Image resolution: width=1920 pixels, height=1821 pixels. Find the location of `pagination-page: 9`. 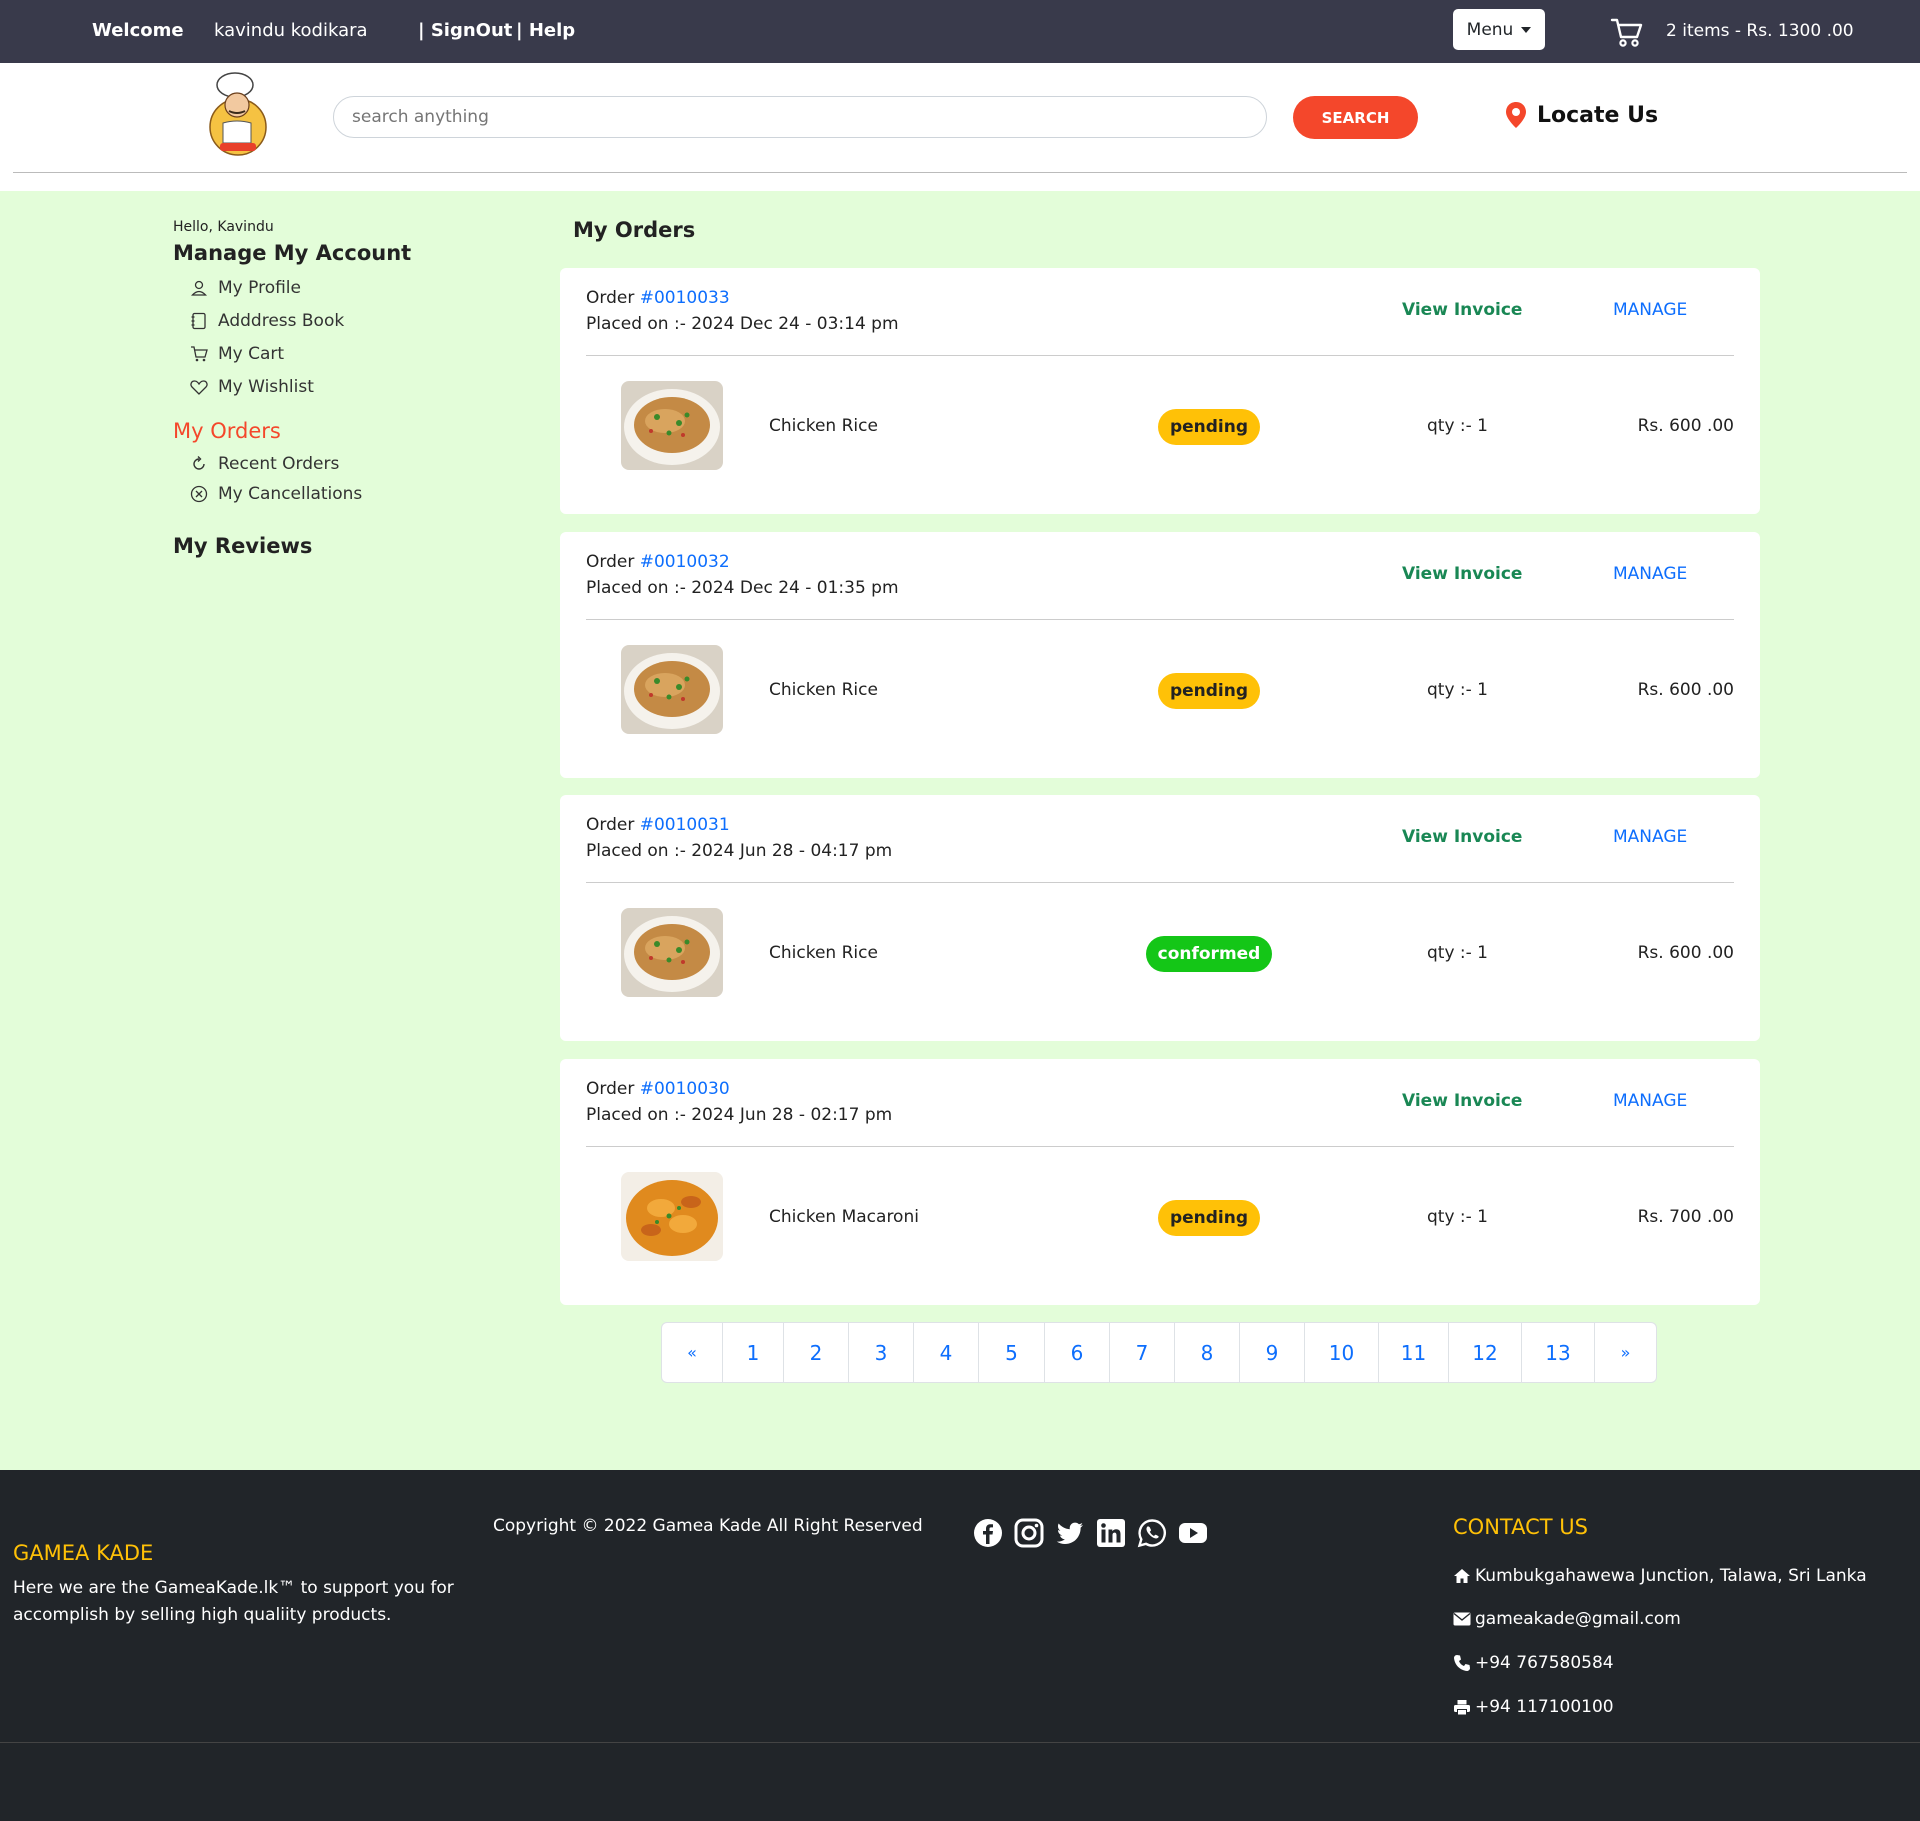

pagination-page: 9 is located at coordinates (1272, 1352).